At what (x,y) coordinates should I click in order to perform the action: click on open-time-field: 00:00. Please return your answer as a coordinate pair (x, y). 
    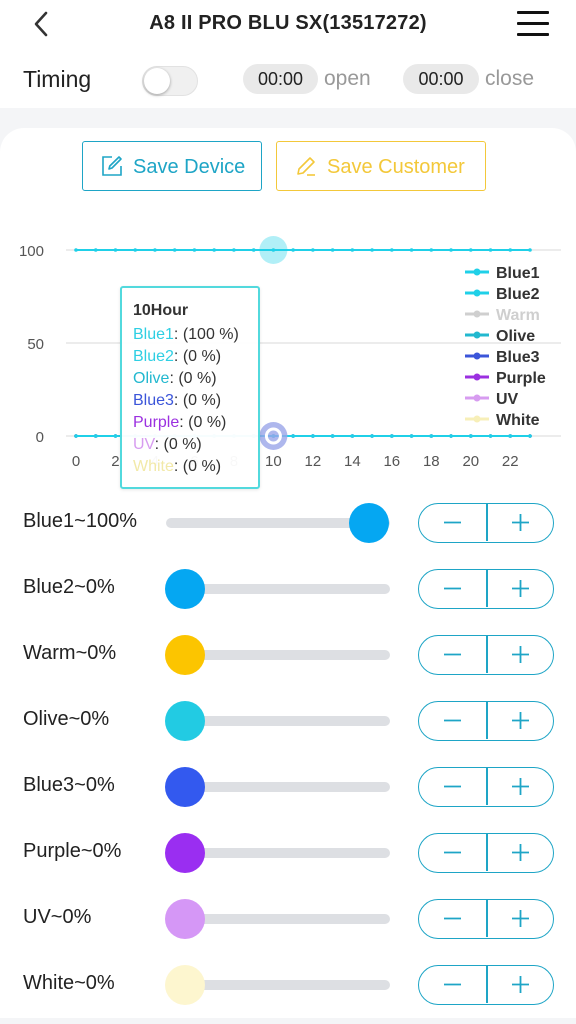
    Looking at the image, I should click on (280, 79).